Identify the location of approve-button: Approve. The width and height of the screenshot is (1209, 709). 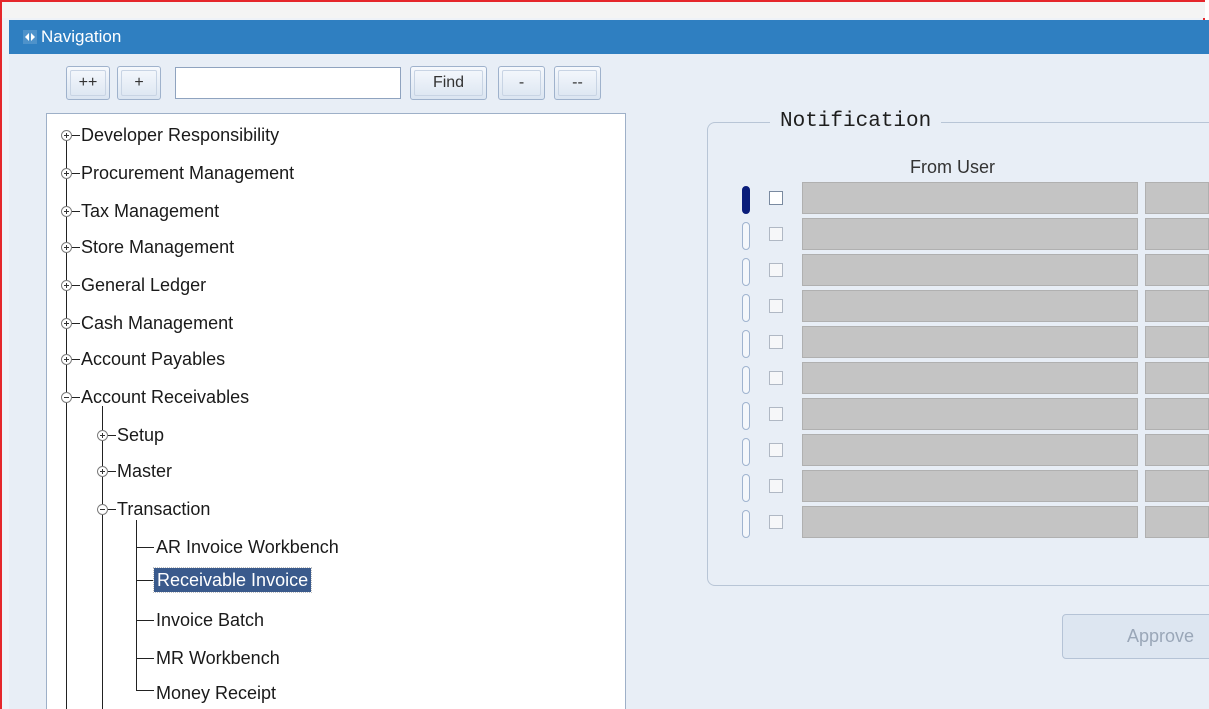
(1135, 636).